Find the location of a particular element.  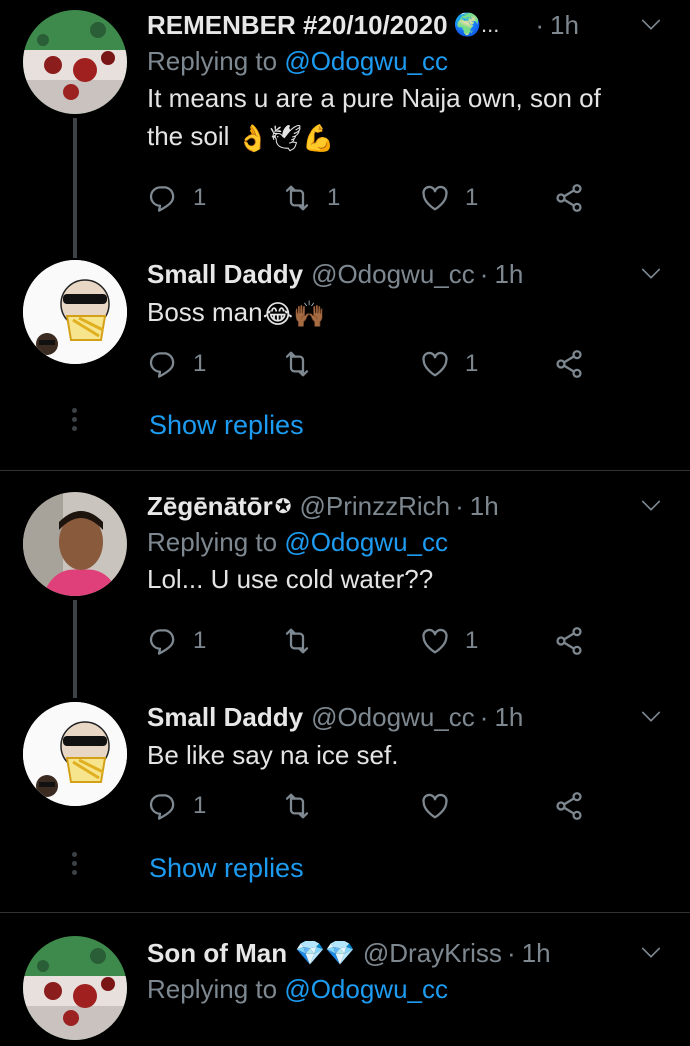

tweet-actions: 1 is located at coordinates (372, 810).